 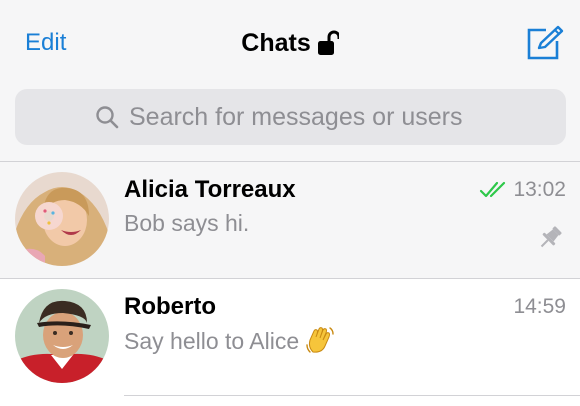 What do you see at coordinates (170, 306) in the screenshot?
I see `chat-name: Roberto` at bounding box center [170, 306].